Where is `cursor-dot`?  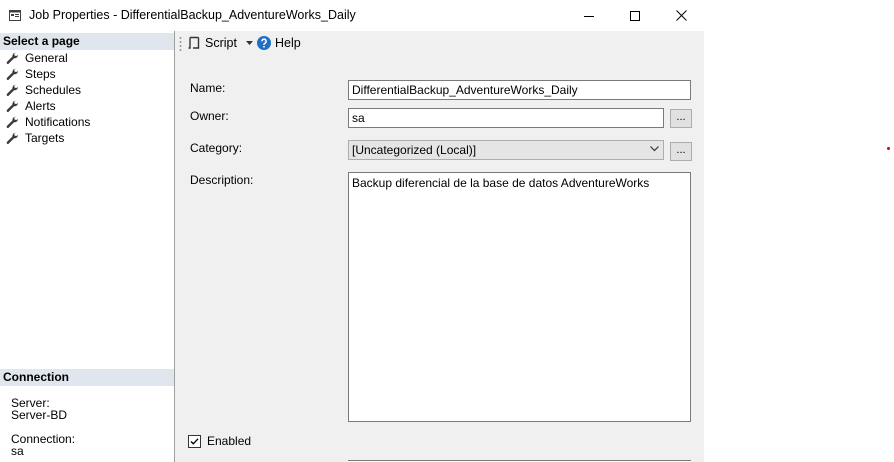
cursor-dot is located at coordinates (888, 148).